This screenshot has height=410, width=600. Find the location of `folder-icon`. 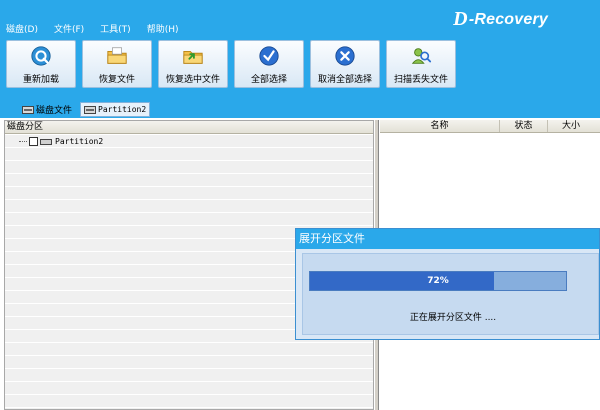

folder-icon is located at coordinates (117, 55).